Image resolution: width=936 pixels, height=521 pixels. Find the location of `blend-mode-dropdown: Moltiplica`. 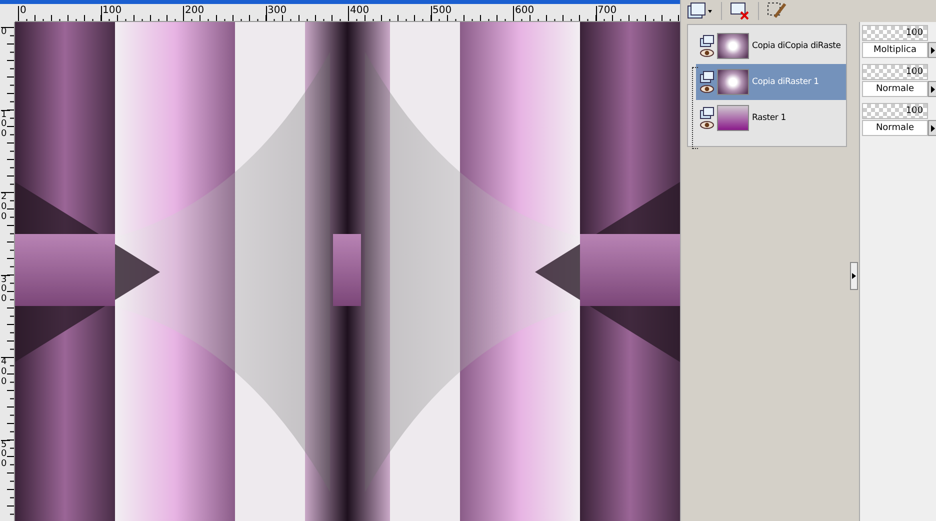

blend-mode-dropdown: Moltiplica is located at coordinates (895, 50).